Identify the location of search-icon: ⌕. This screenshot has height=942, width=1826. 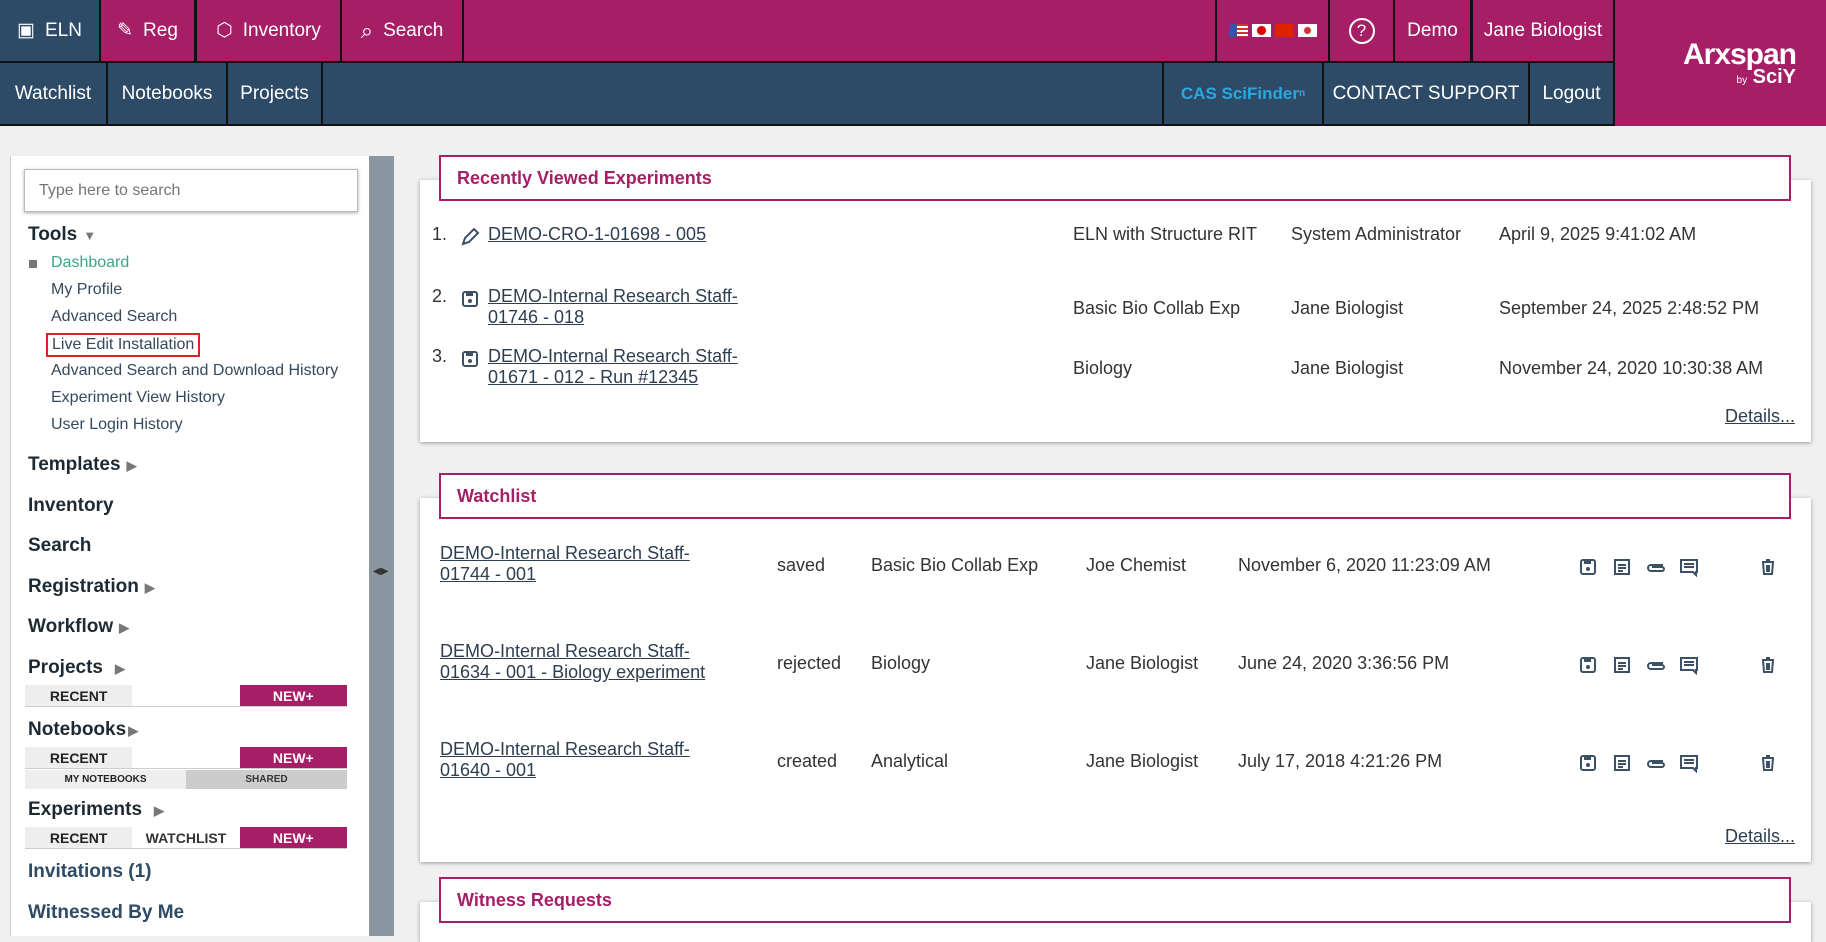
(367, 30).